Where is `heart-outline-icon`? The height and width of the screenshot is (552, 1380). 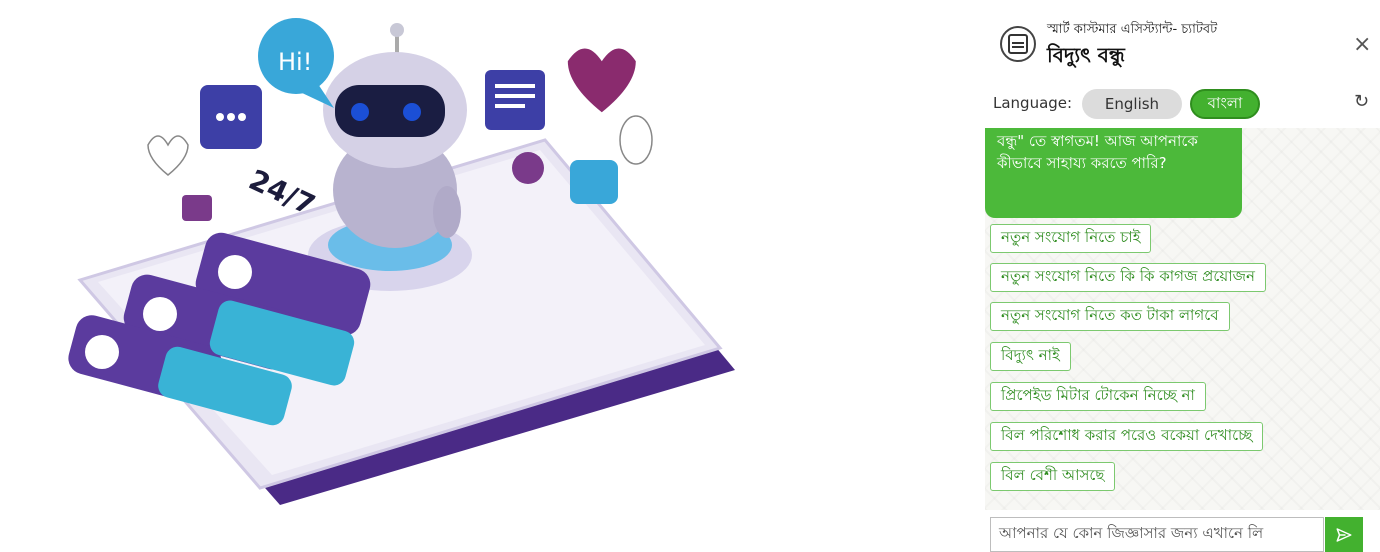
heart-outline-icon is located at coordinates (168, 155).